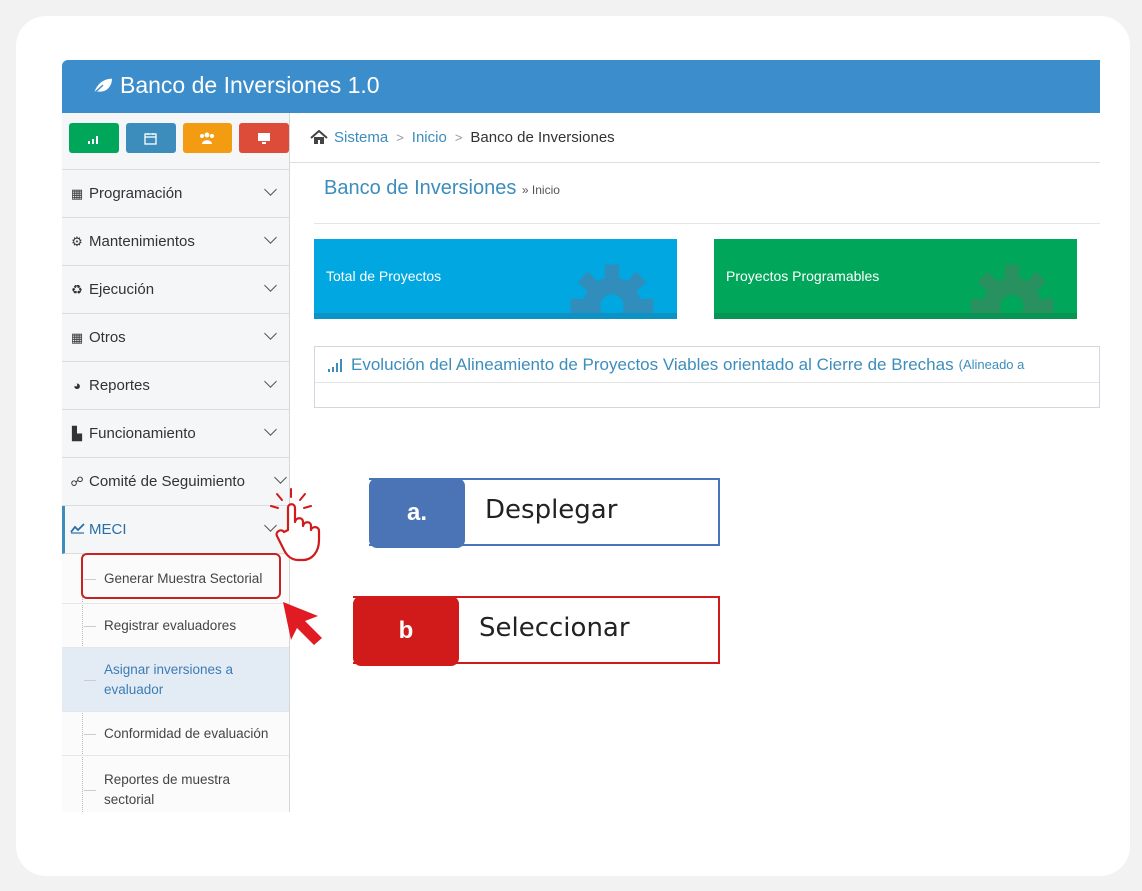 Image resolution: width=1142 pixels, height=891 pixels. I want to click on tap-hand-icon, so click(295, 525).